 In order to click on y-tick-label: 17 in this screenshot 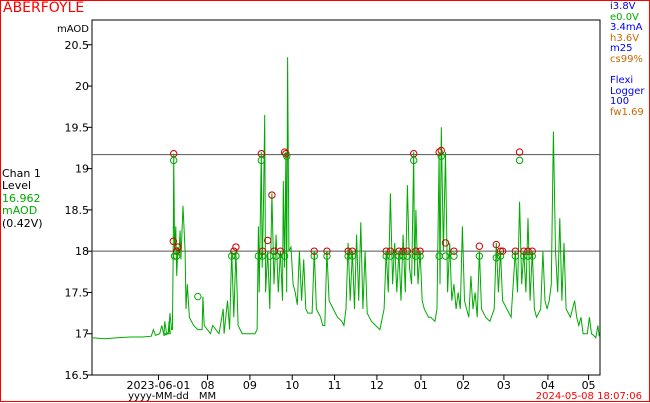, I will do `click(82, 334)`.